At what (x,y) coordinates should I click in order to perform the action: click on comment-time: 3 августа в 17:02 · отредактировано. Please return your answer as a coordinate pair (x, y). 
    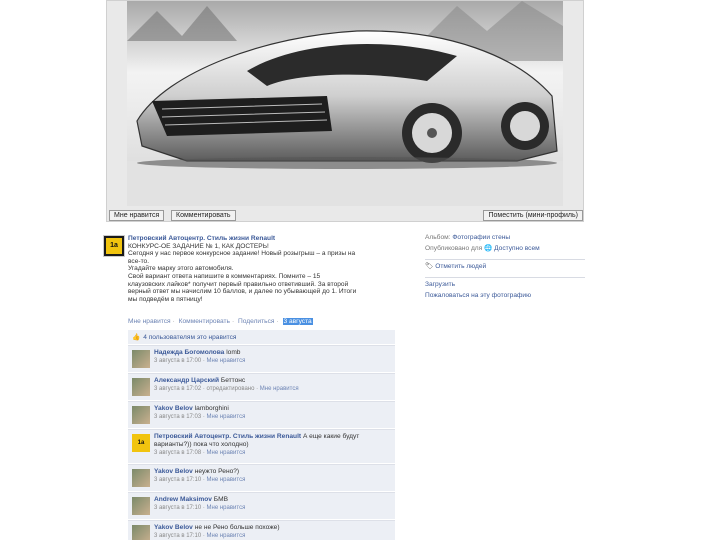
    Looking at the image, I should click on (204, 389).